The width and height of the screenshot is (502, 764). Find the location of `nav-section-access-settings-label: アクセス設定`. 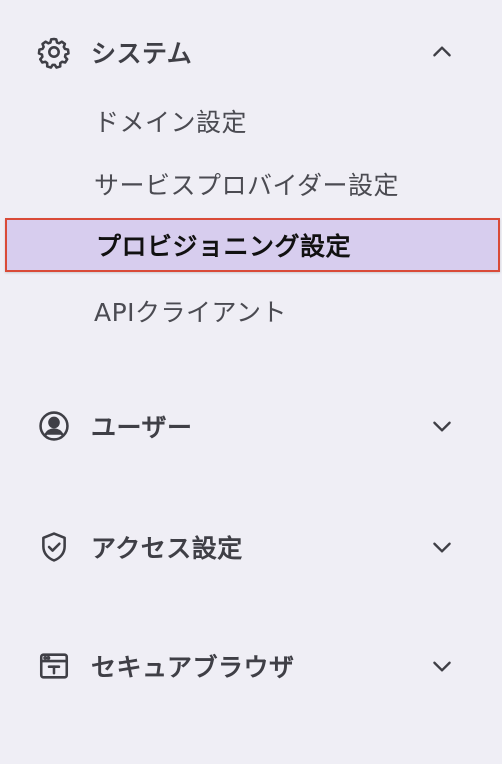

nav-section-access-settings-label: アクセス設定 is located at coordinates (167, 548).